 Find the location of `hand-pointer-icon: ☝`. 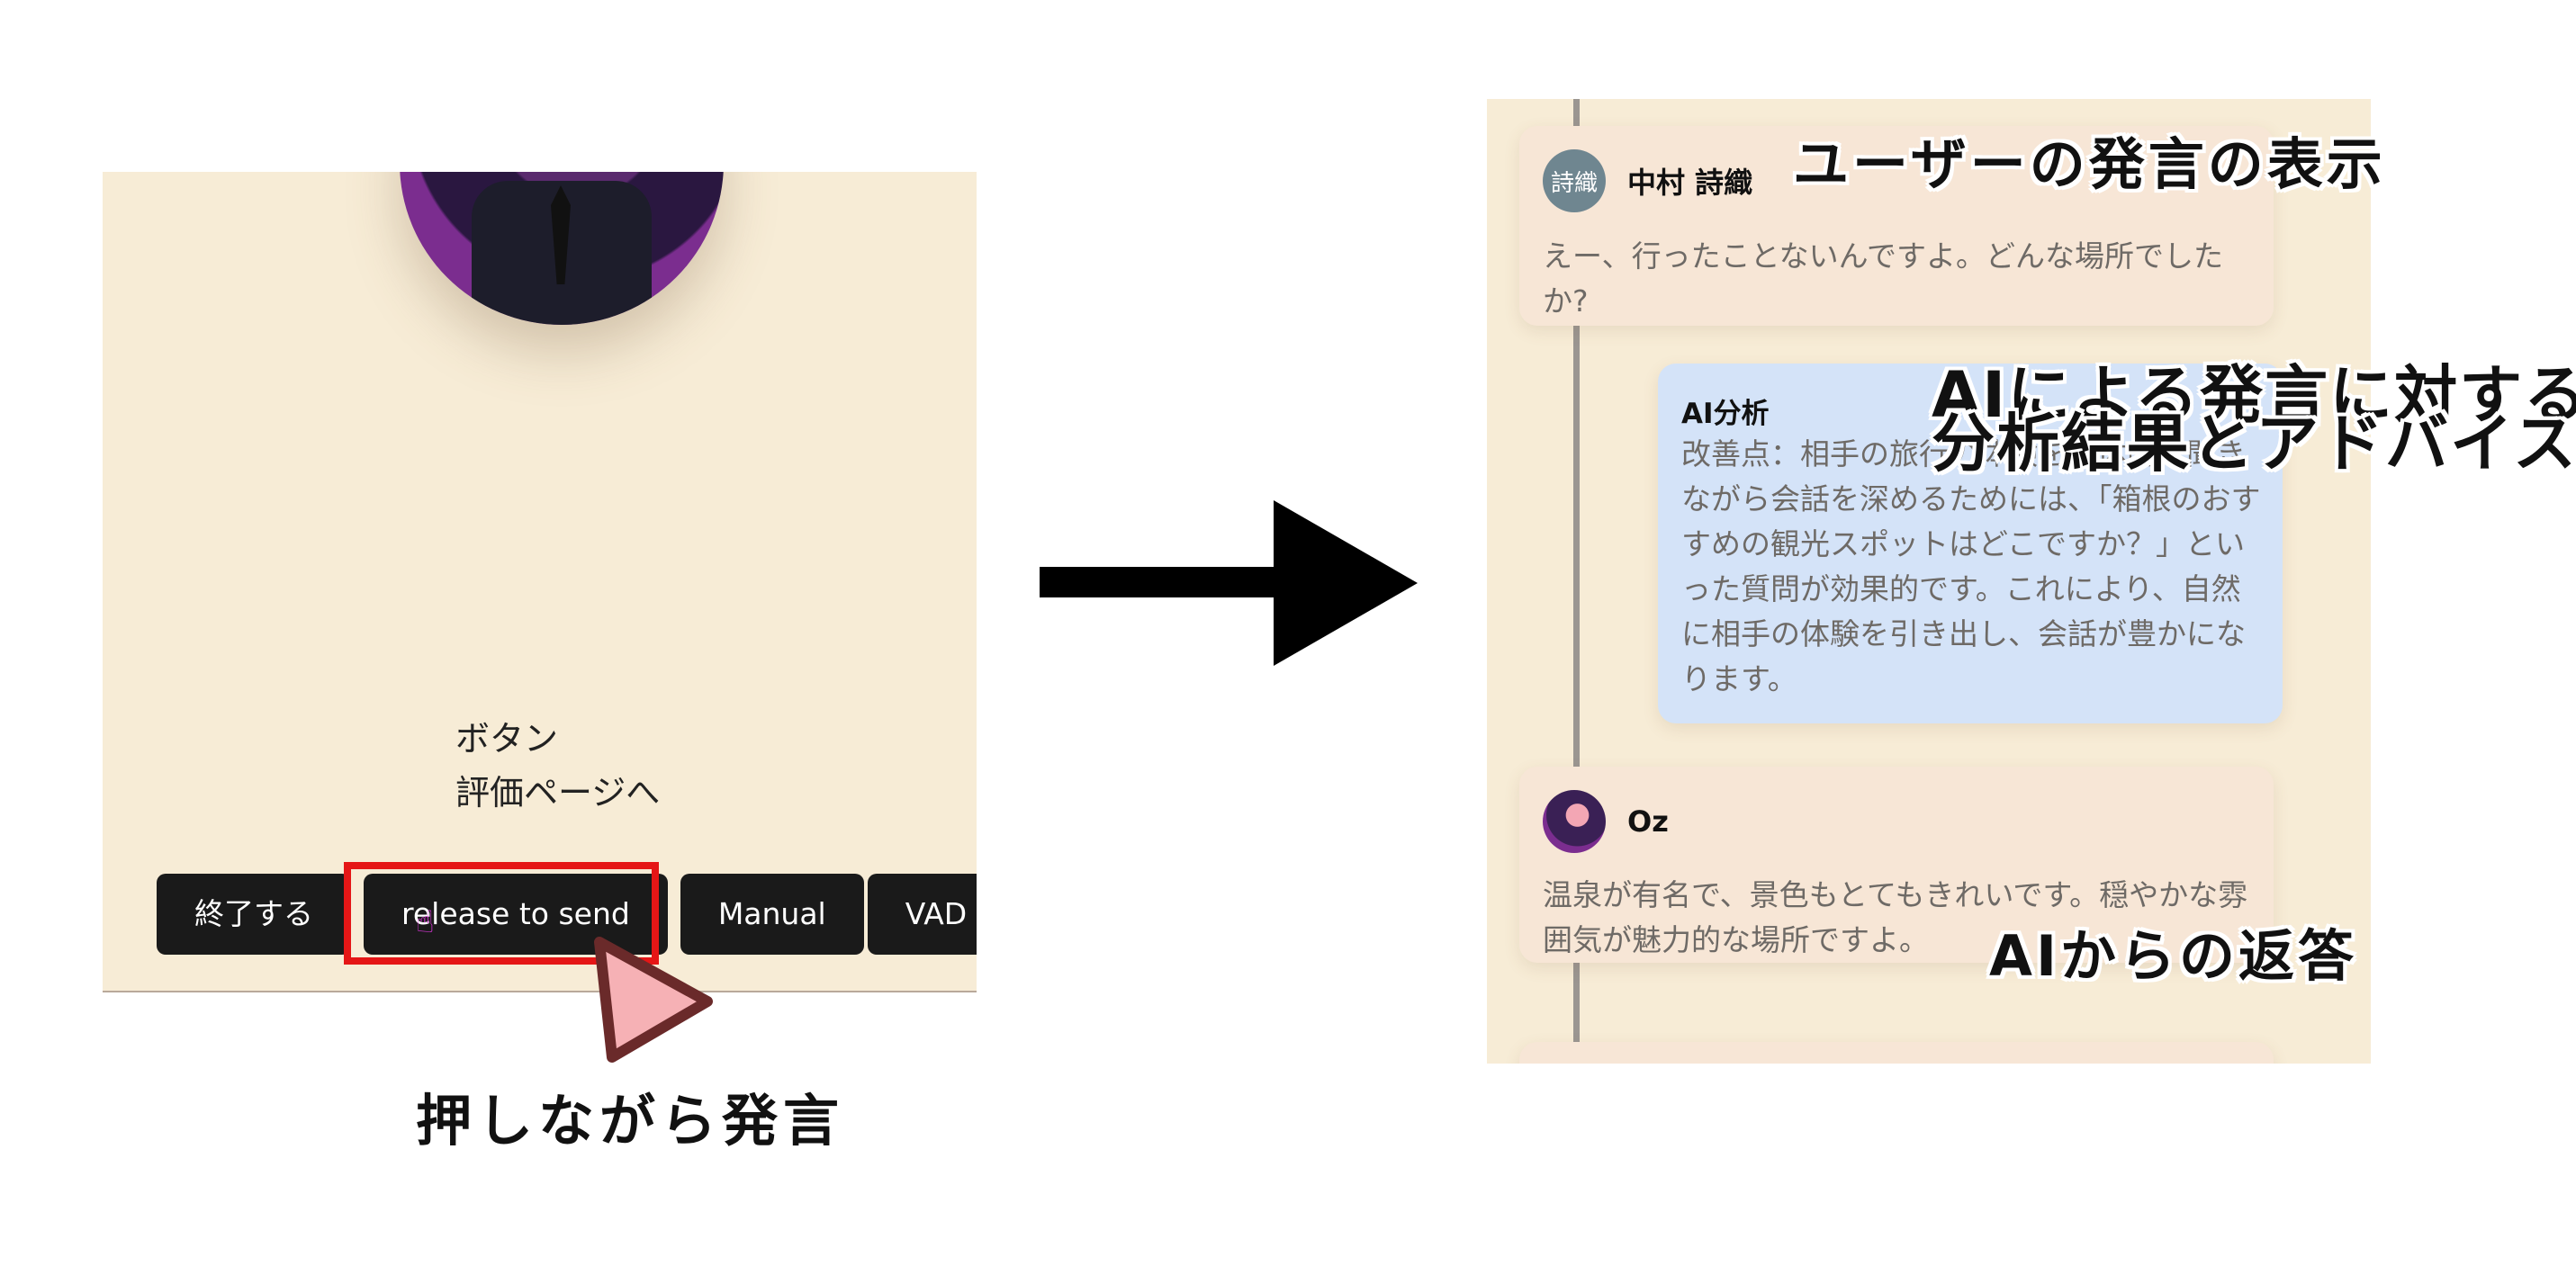

hand-pointer-icon: ☝ is located at coordinates (425, 922).